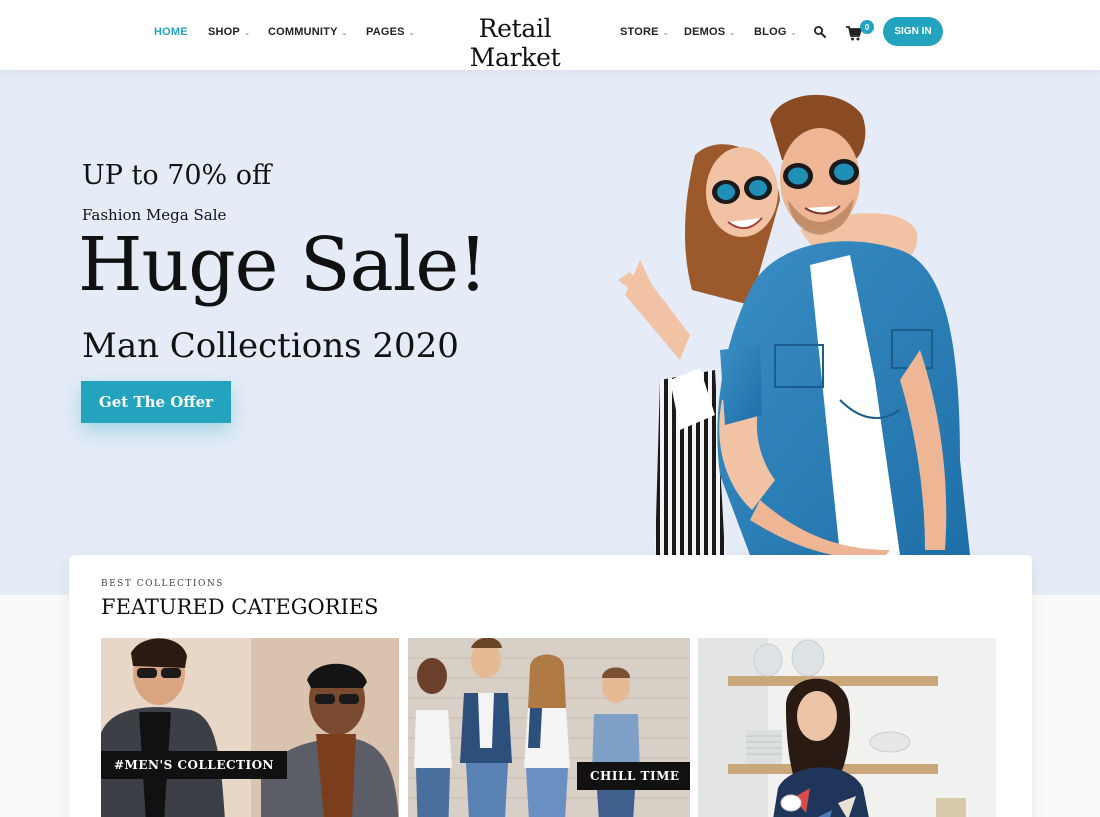 The height and width of the screenshot is (817, 1100). I want to click on nav-home-label: HOME, so click(171, 32).